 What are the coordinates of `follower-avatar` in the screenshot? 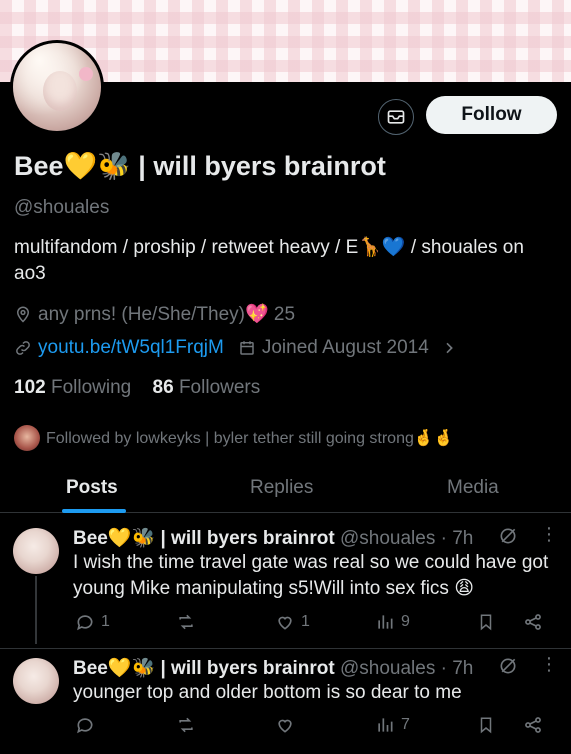 It's located at (27, 438).